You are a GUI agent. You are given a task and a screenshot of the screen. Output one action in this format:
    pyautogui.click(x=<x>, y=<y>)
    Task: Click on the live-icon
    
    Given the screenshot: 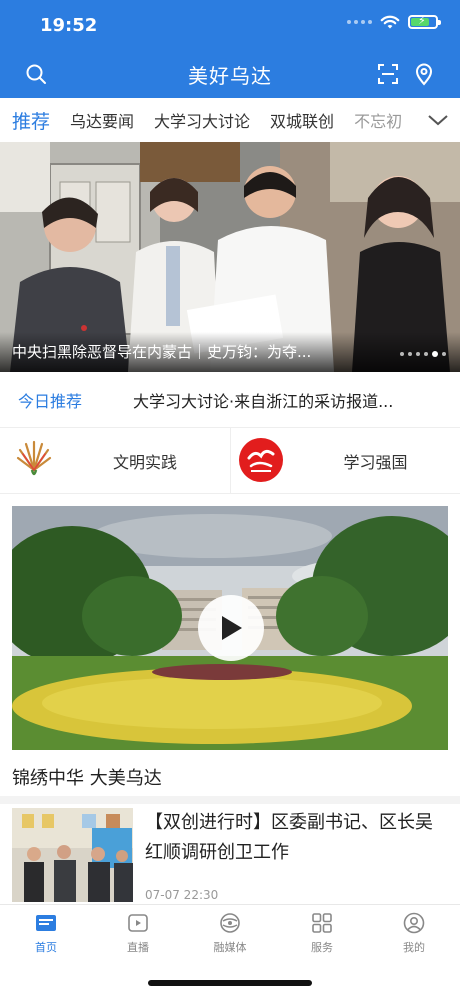 What is the action you would take?
    pyautogui.click(x=138, y=923)
    